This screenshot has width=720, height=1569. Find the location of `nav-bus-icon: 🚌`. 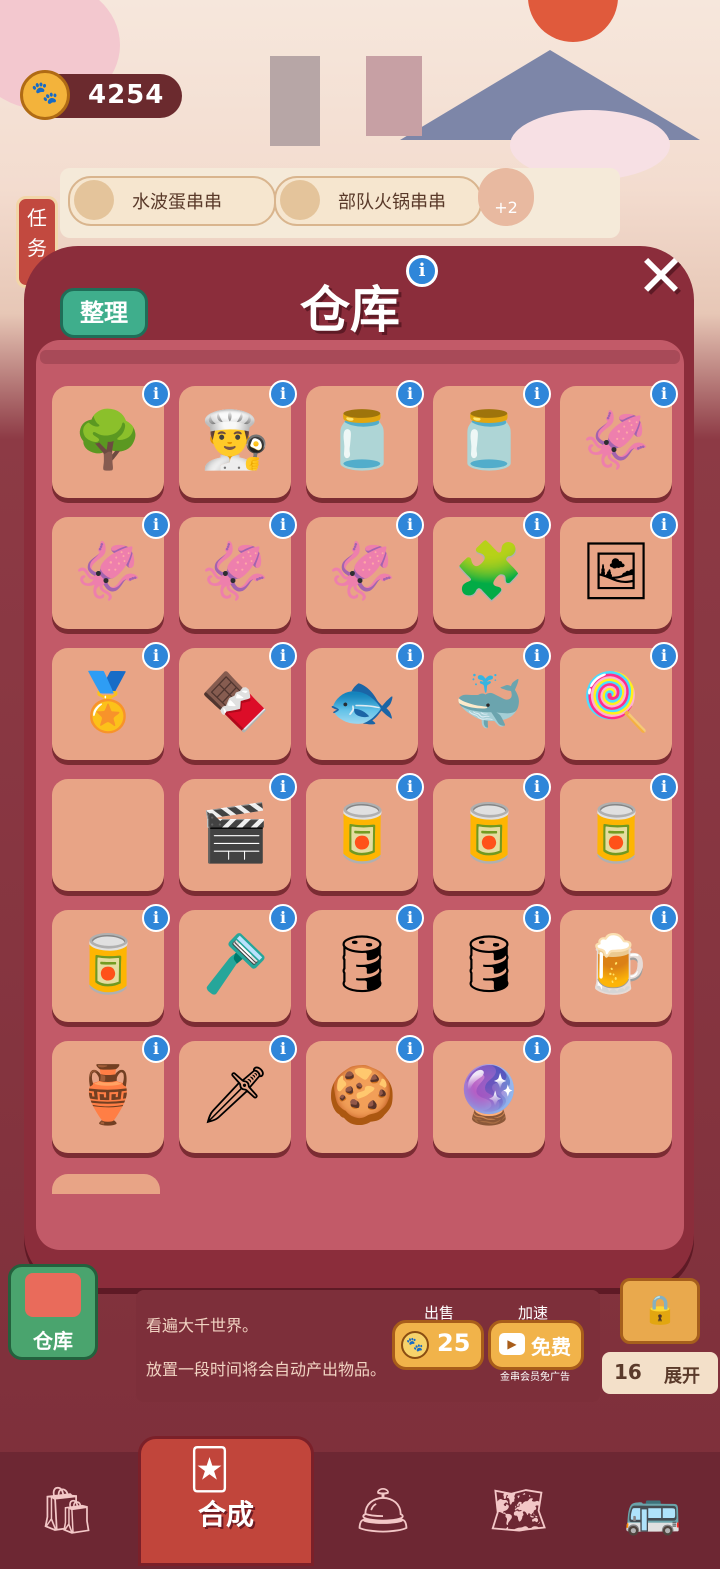

nav-bus-icon: 🚌 is located at coordinates (653, 1510).